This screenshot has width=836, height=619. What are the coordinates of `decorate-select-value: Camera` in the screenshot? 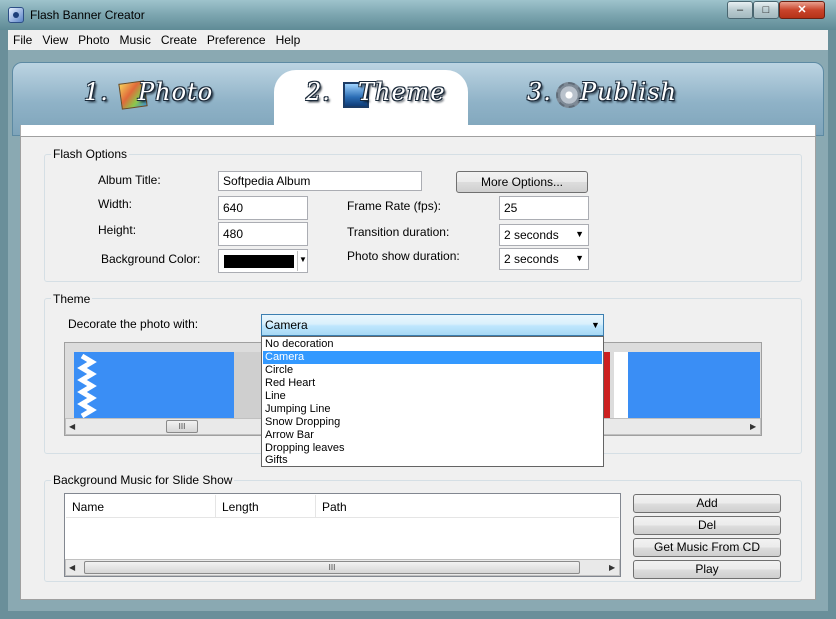 It's located at (286, 325).